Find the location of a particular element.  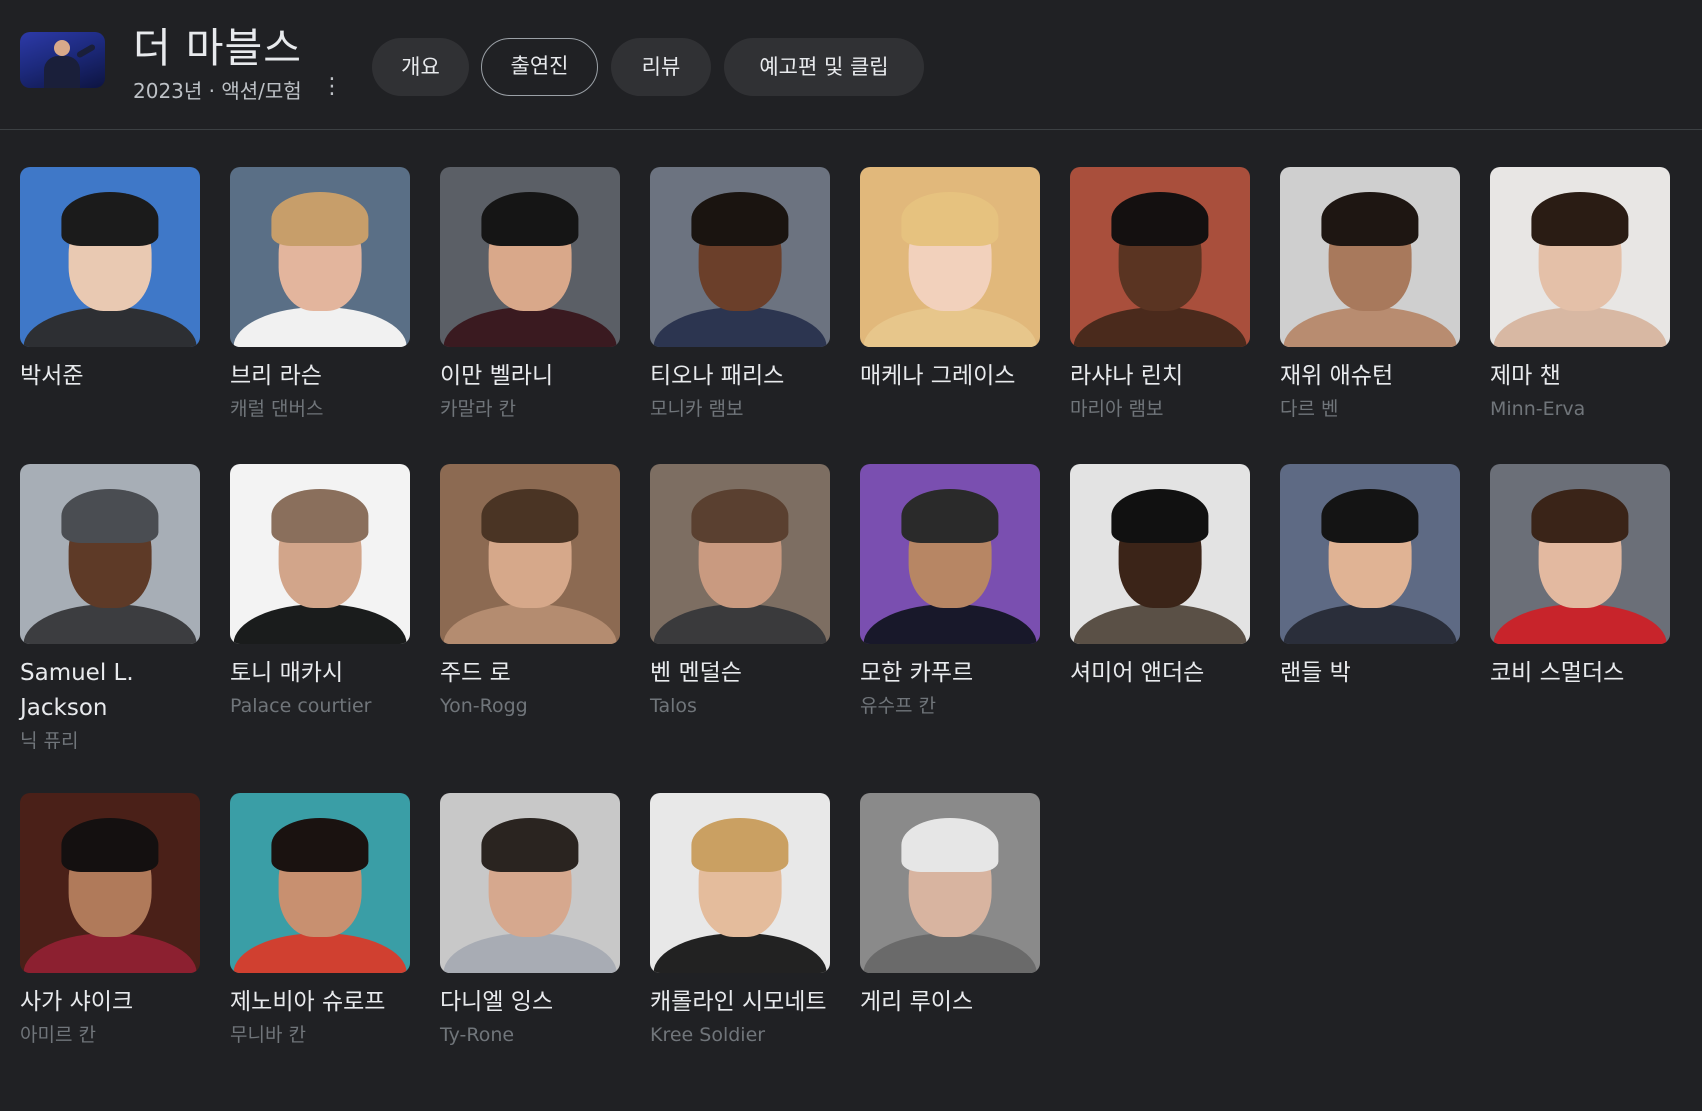

movie-subtitle: 2023년 · 액션/모험 is located at coordinates (217, 91).